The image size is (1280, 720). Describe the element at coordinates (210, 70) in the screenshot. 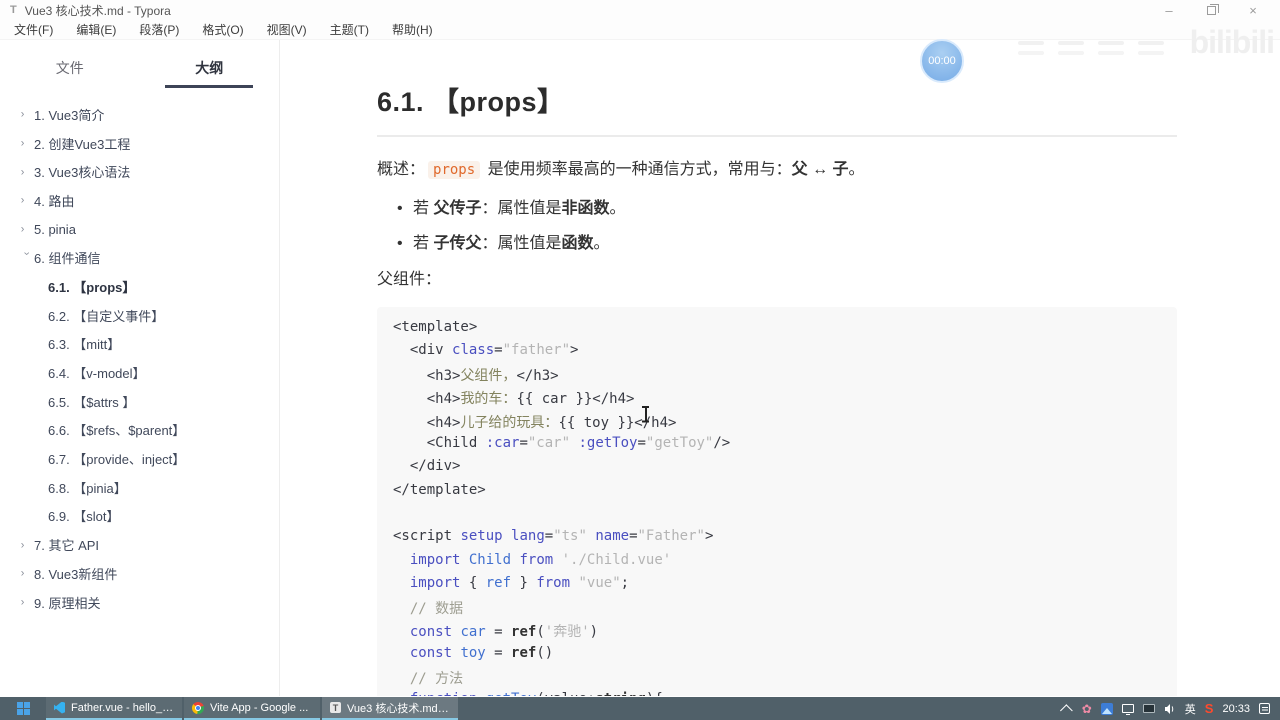

I see `tab-outline: 大纲` at that location.